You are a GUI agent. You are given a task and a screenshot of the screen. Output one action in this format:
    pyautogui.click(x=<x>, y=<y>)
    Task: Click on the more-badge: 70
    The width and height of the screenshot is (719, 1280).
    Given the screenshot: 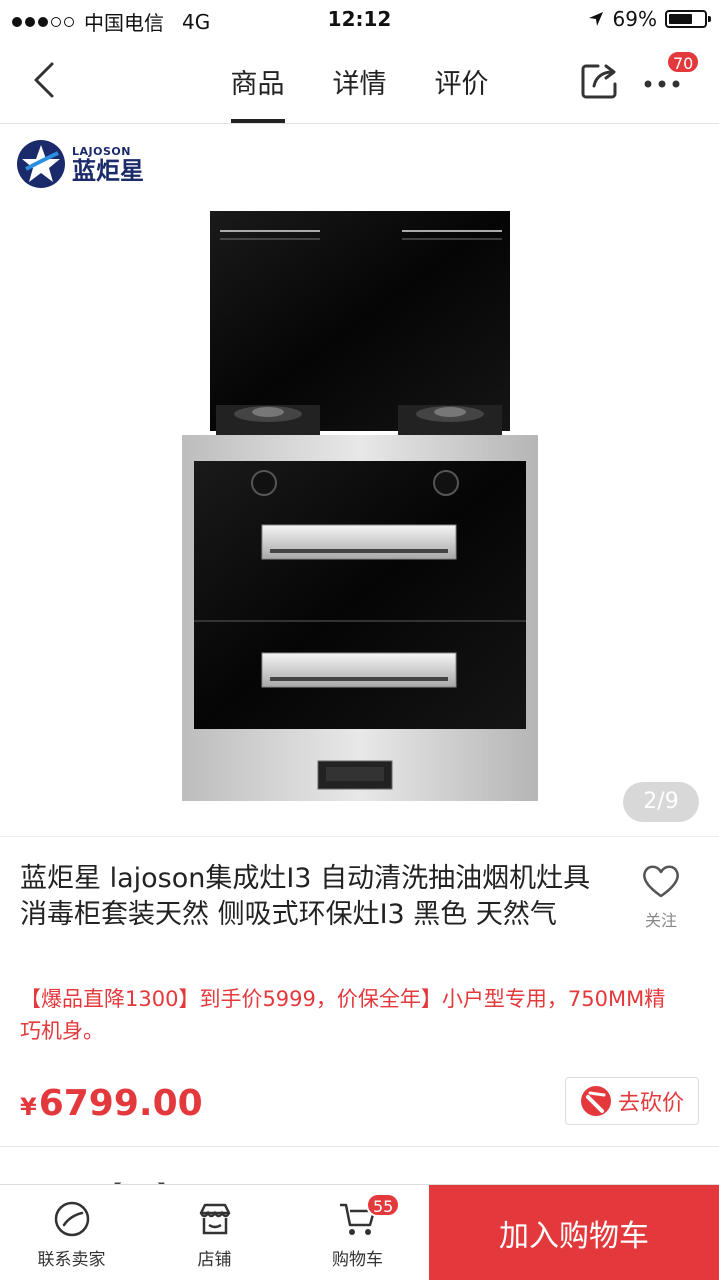 What is the action you would take?
    pyautogui.click(x=683, y=62)
    